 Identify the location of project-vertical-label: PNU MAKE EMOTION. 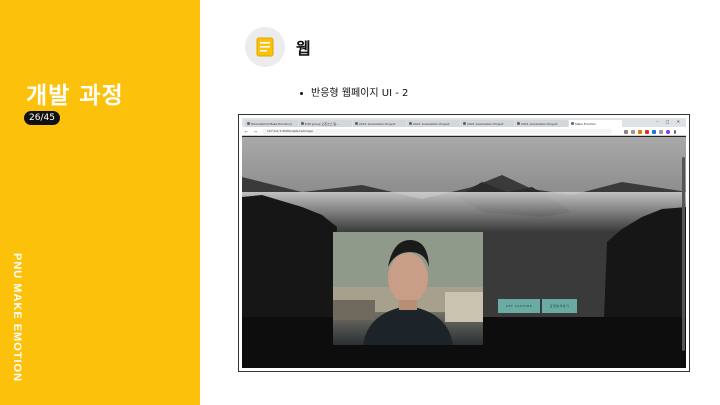
(17, 318).